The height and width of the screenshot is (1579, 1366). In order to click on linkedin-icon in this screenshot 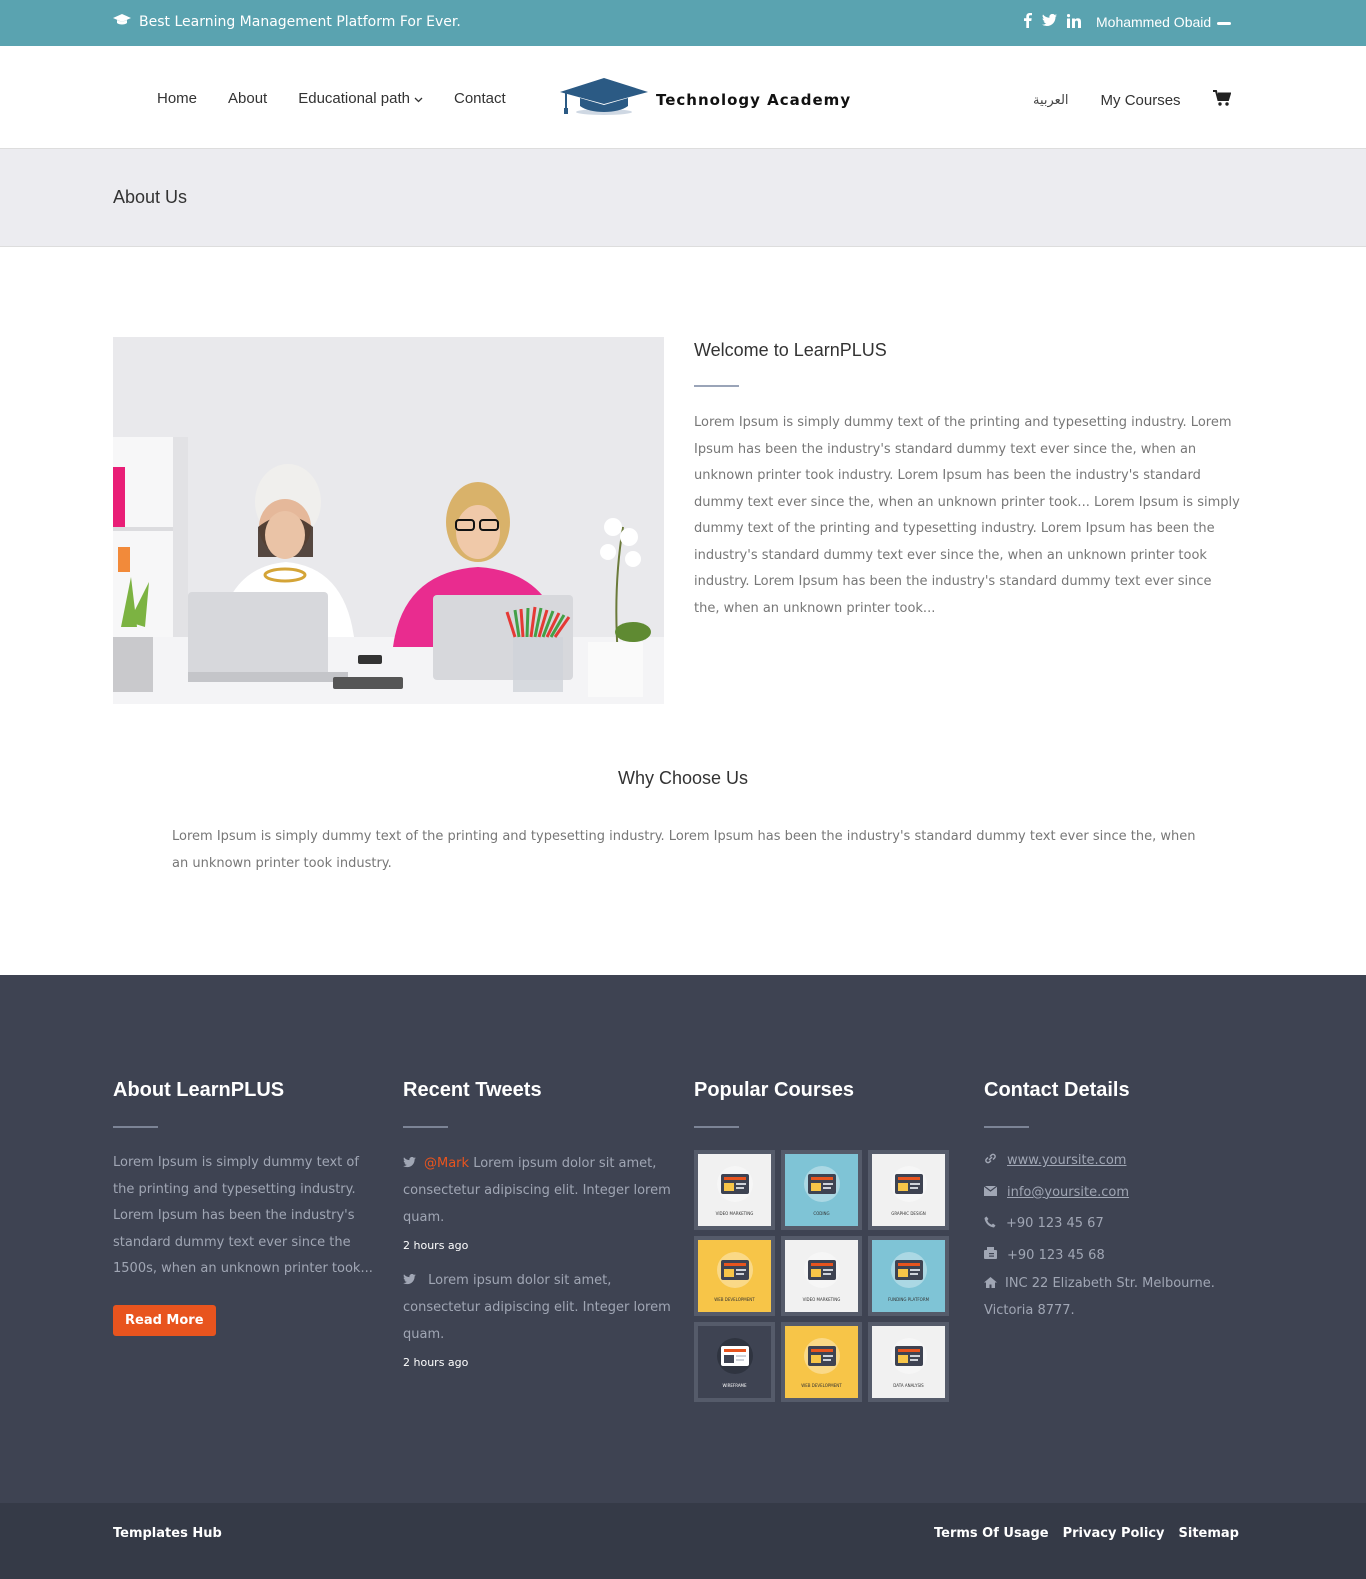, I will do `click(1074, 20)`.